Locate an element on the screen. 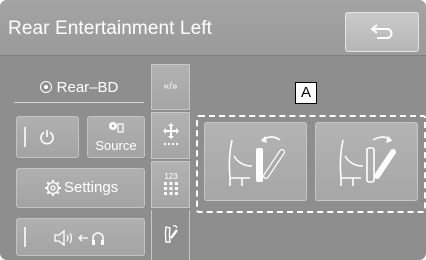 Image resolution: width=426 pixels, height=260 pixels. source-indicator: Rear–BD is located at coordinates (79, 91).